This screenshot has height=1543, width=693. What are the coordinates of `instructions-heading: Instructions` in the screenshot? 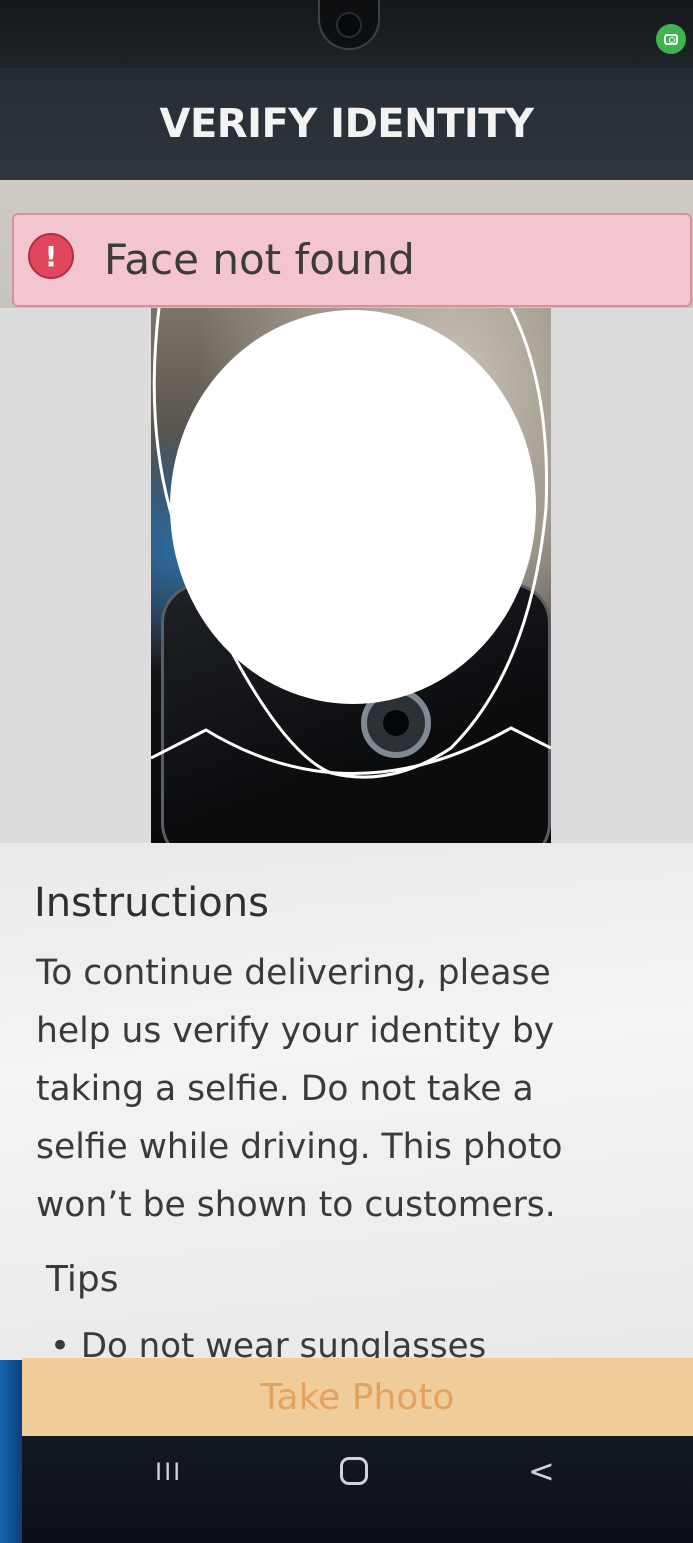 It's located at (151, 903).